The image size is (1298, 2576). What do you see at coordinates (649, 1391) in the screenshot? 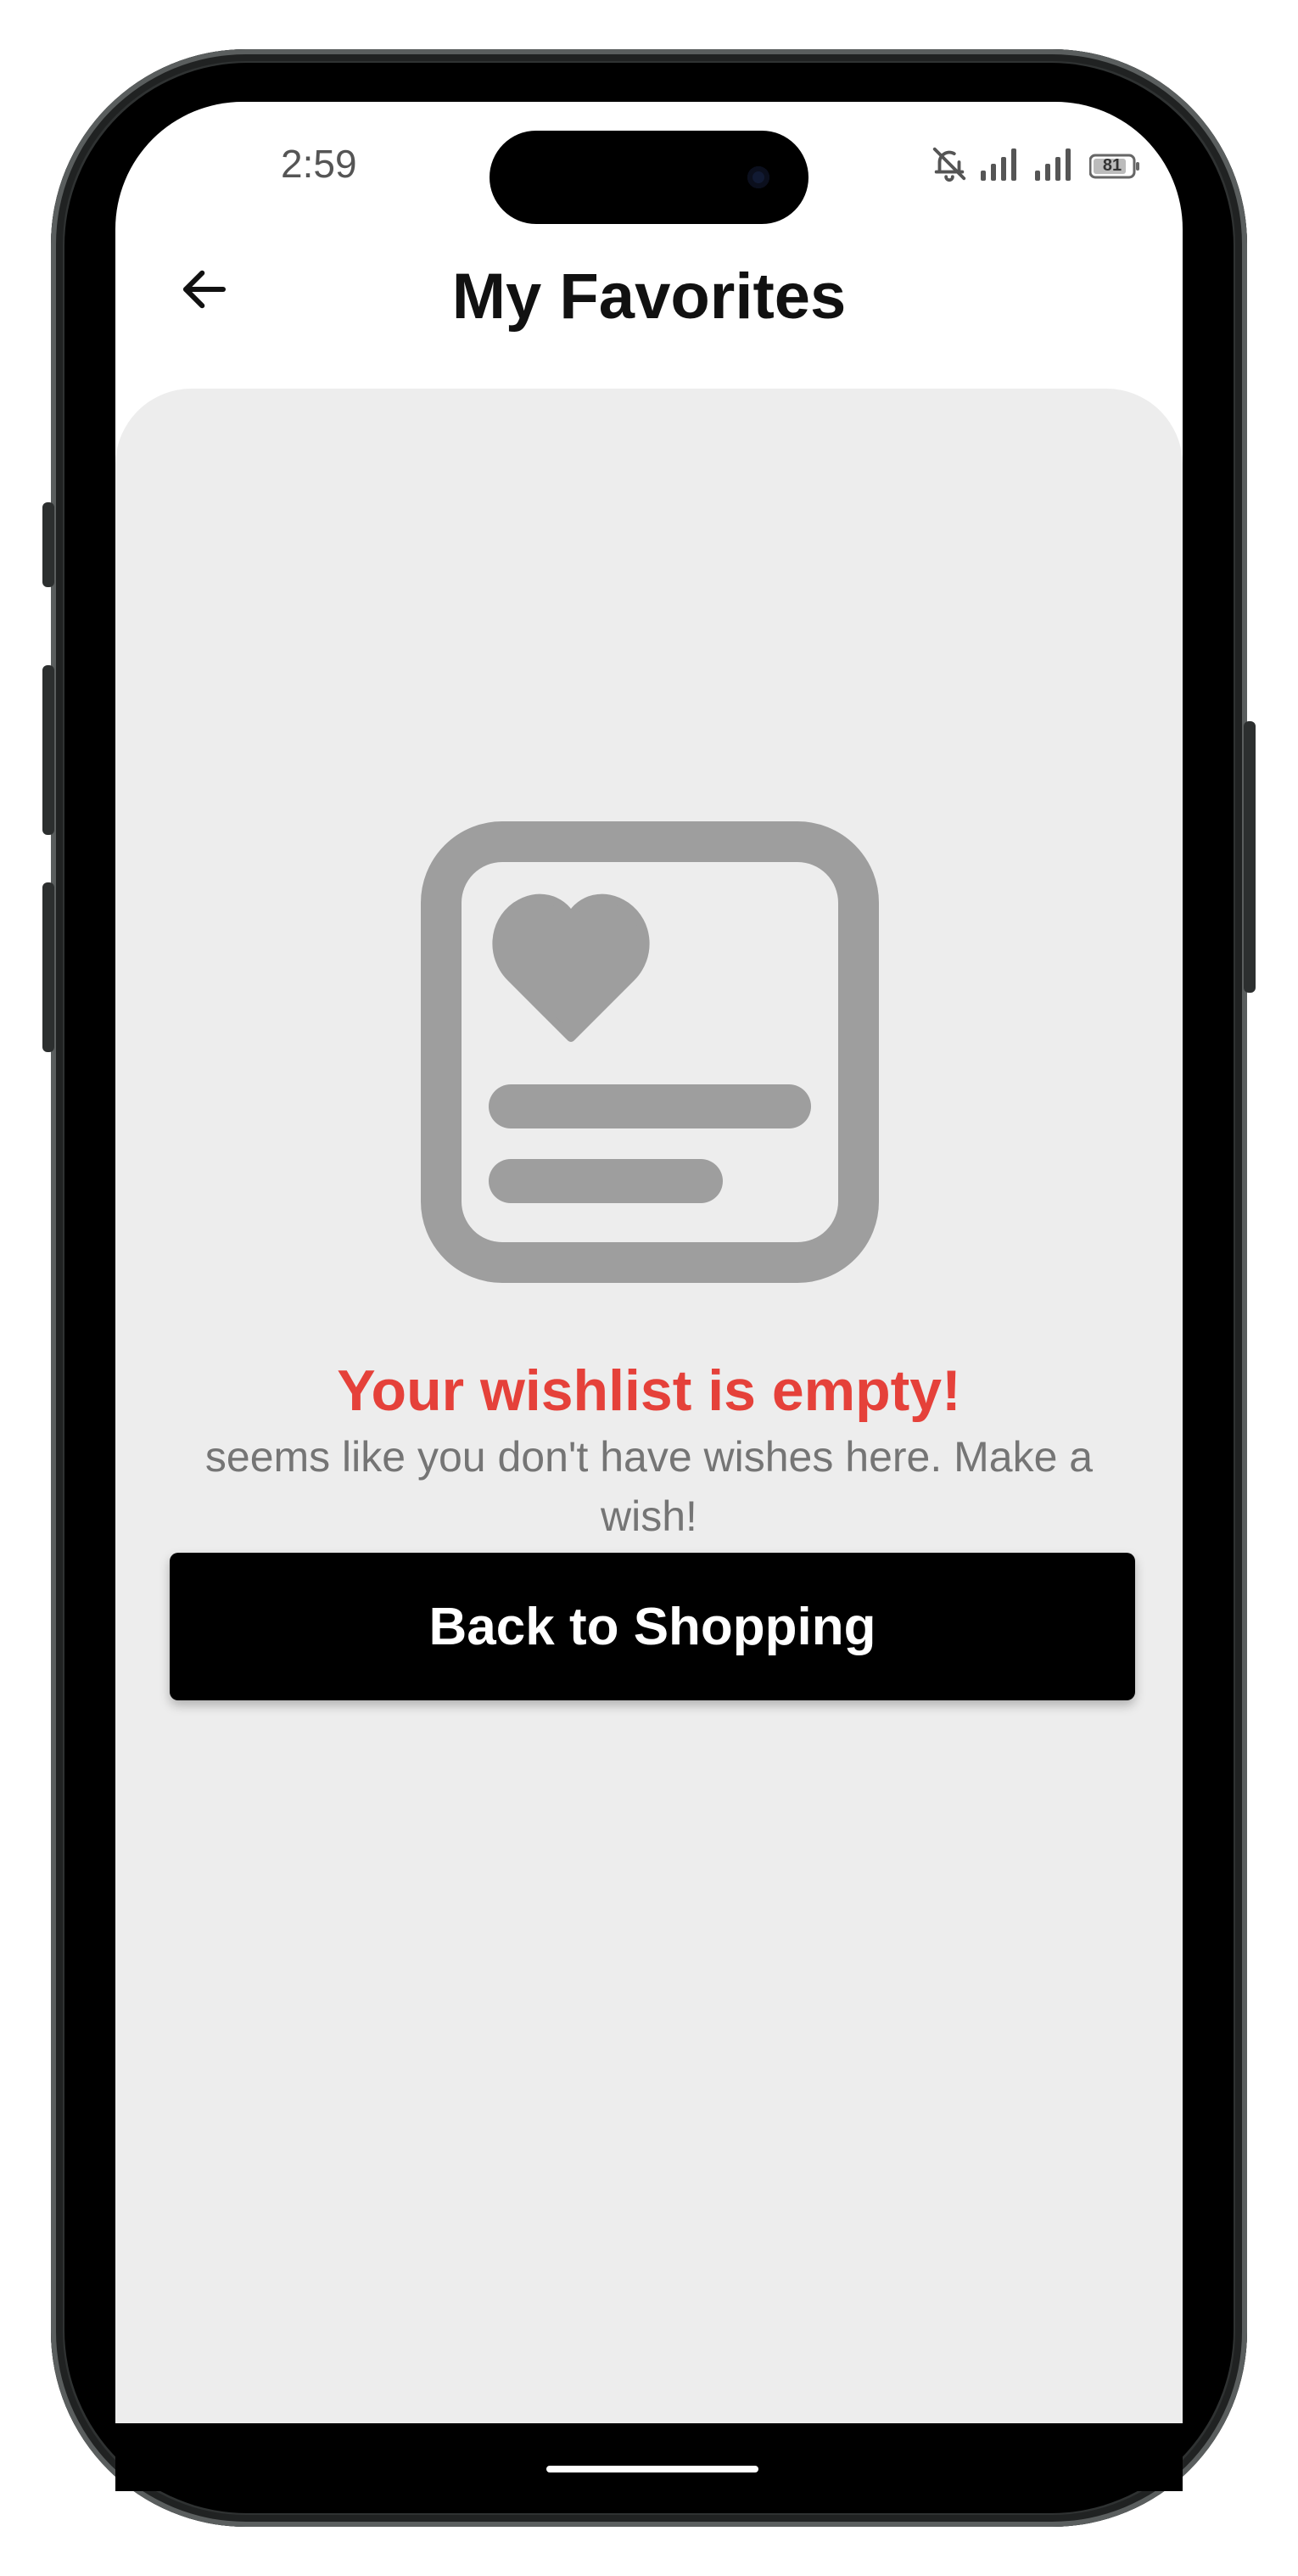
I see `empty-state-title: Your wishlist is empty!` at bounding box center [649, 1391].